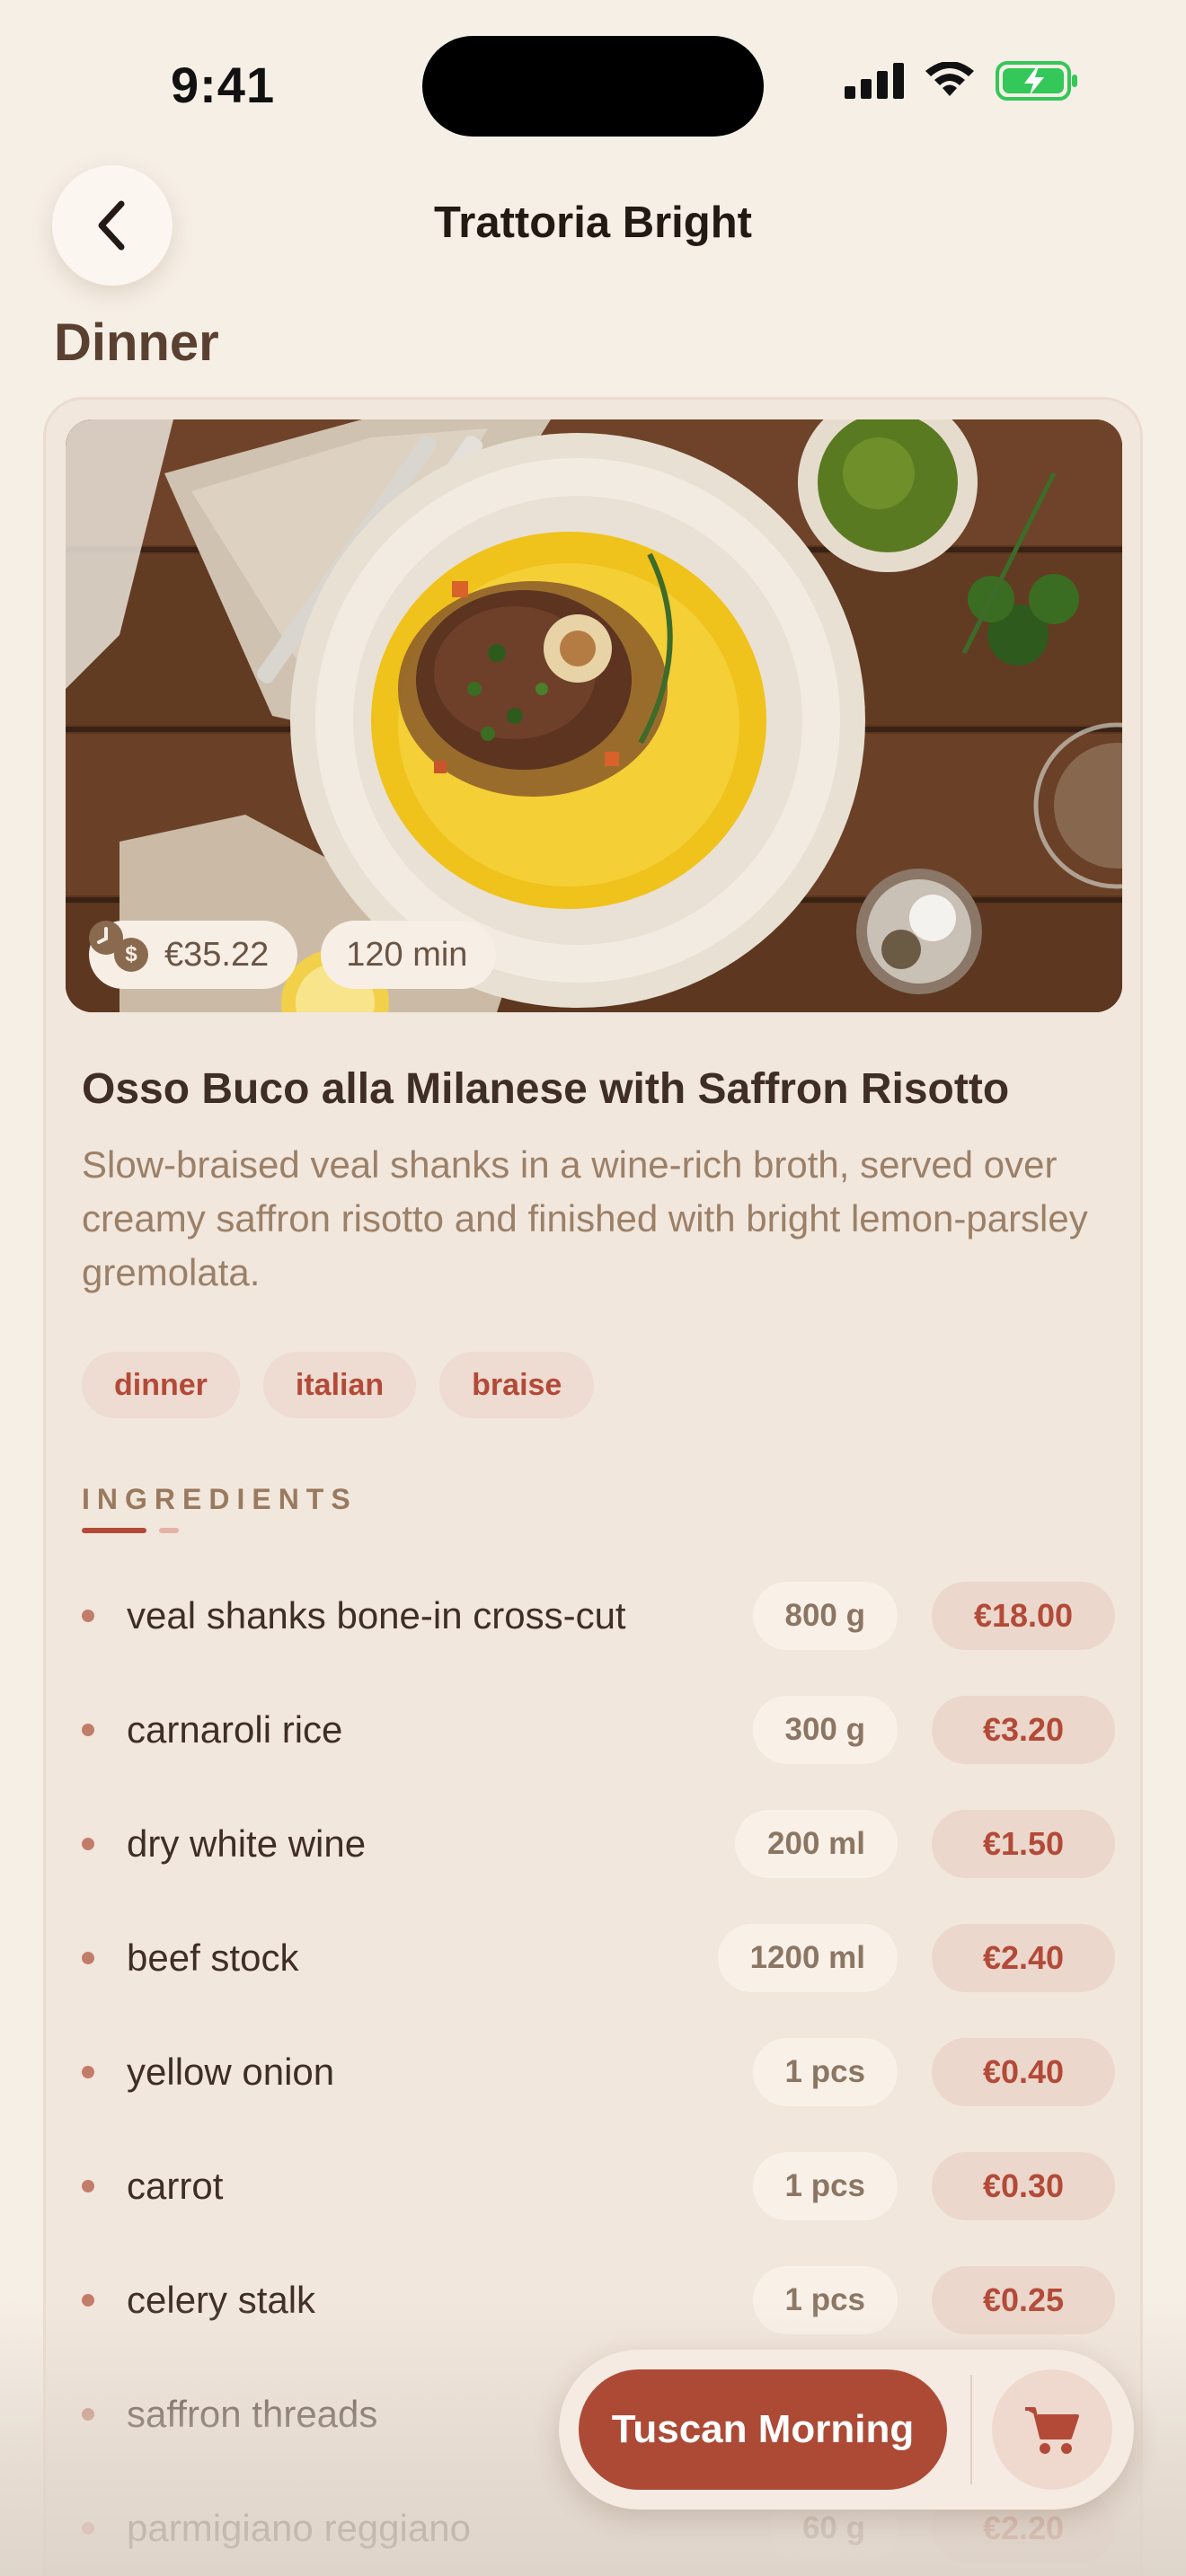 The image size is (1186, 2576). Describe the element at coordinates (213, 1957) in the screenshot. I see `ingredient-name: beef stock` at that location.